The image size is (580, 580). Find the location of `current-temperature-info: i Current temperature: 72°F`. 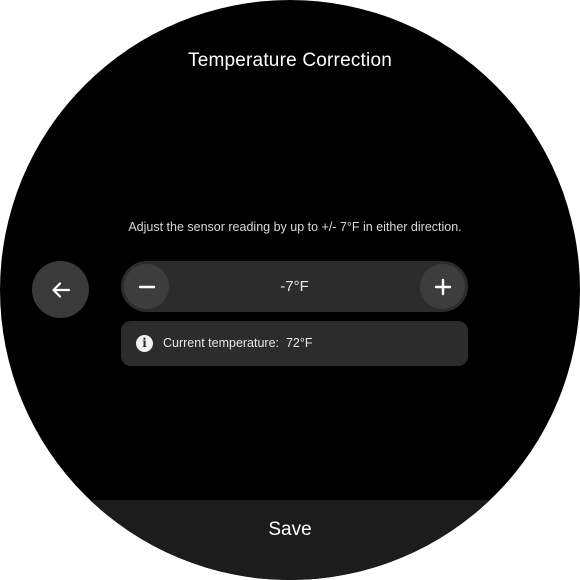

current-temperature-info: i Current temperature: 72°F is located at coordinates (294, 343).